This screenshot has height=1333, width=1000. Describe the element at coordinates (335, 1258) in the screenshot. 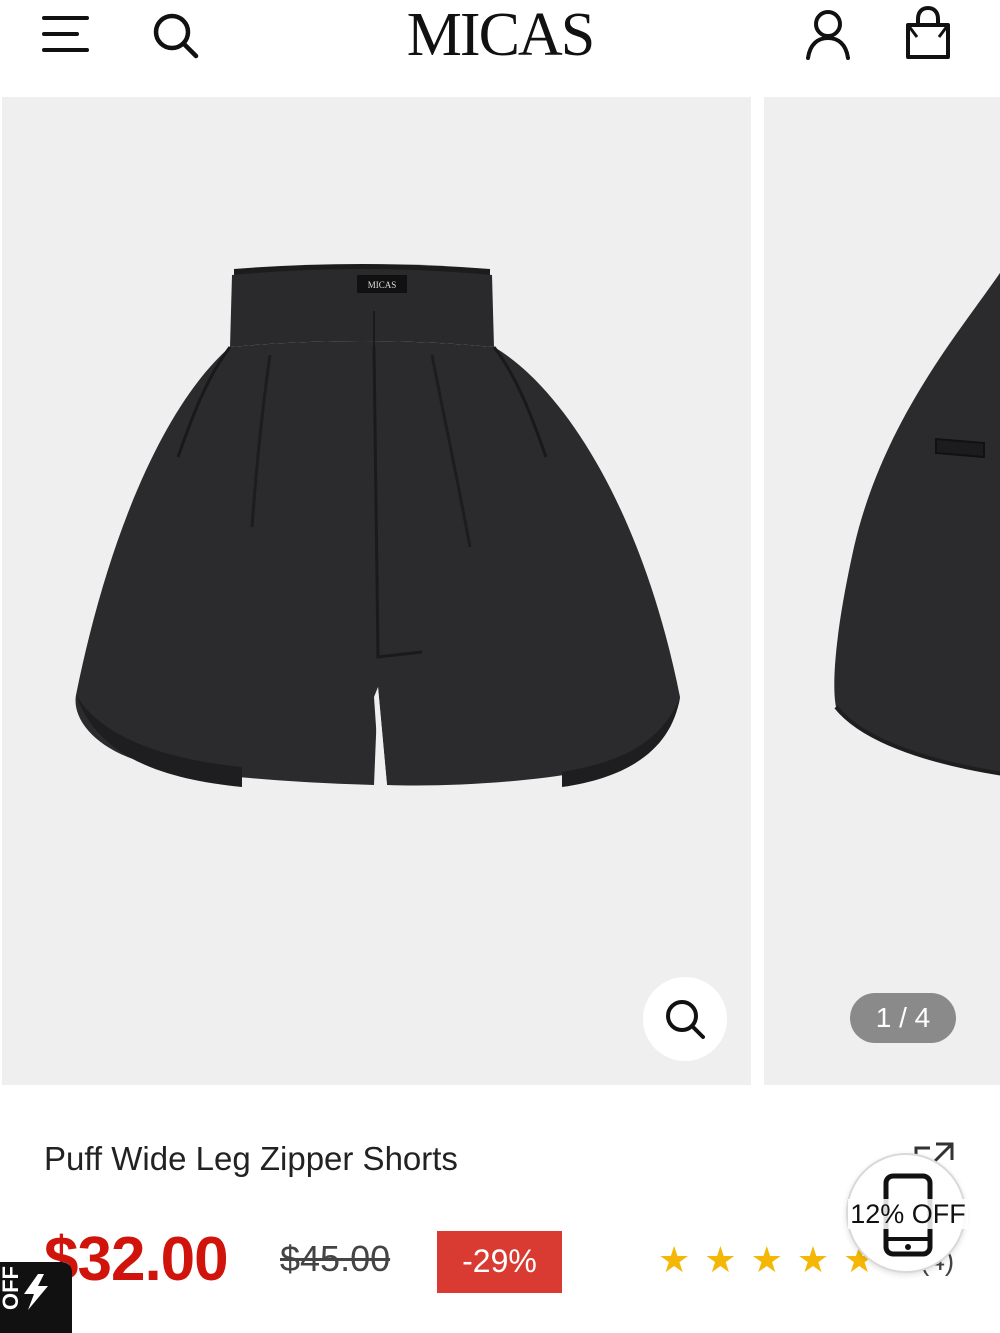

I see `original-price: $45.00` at that location.